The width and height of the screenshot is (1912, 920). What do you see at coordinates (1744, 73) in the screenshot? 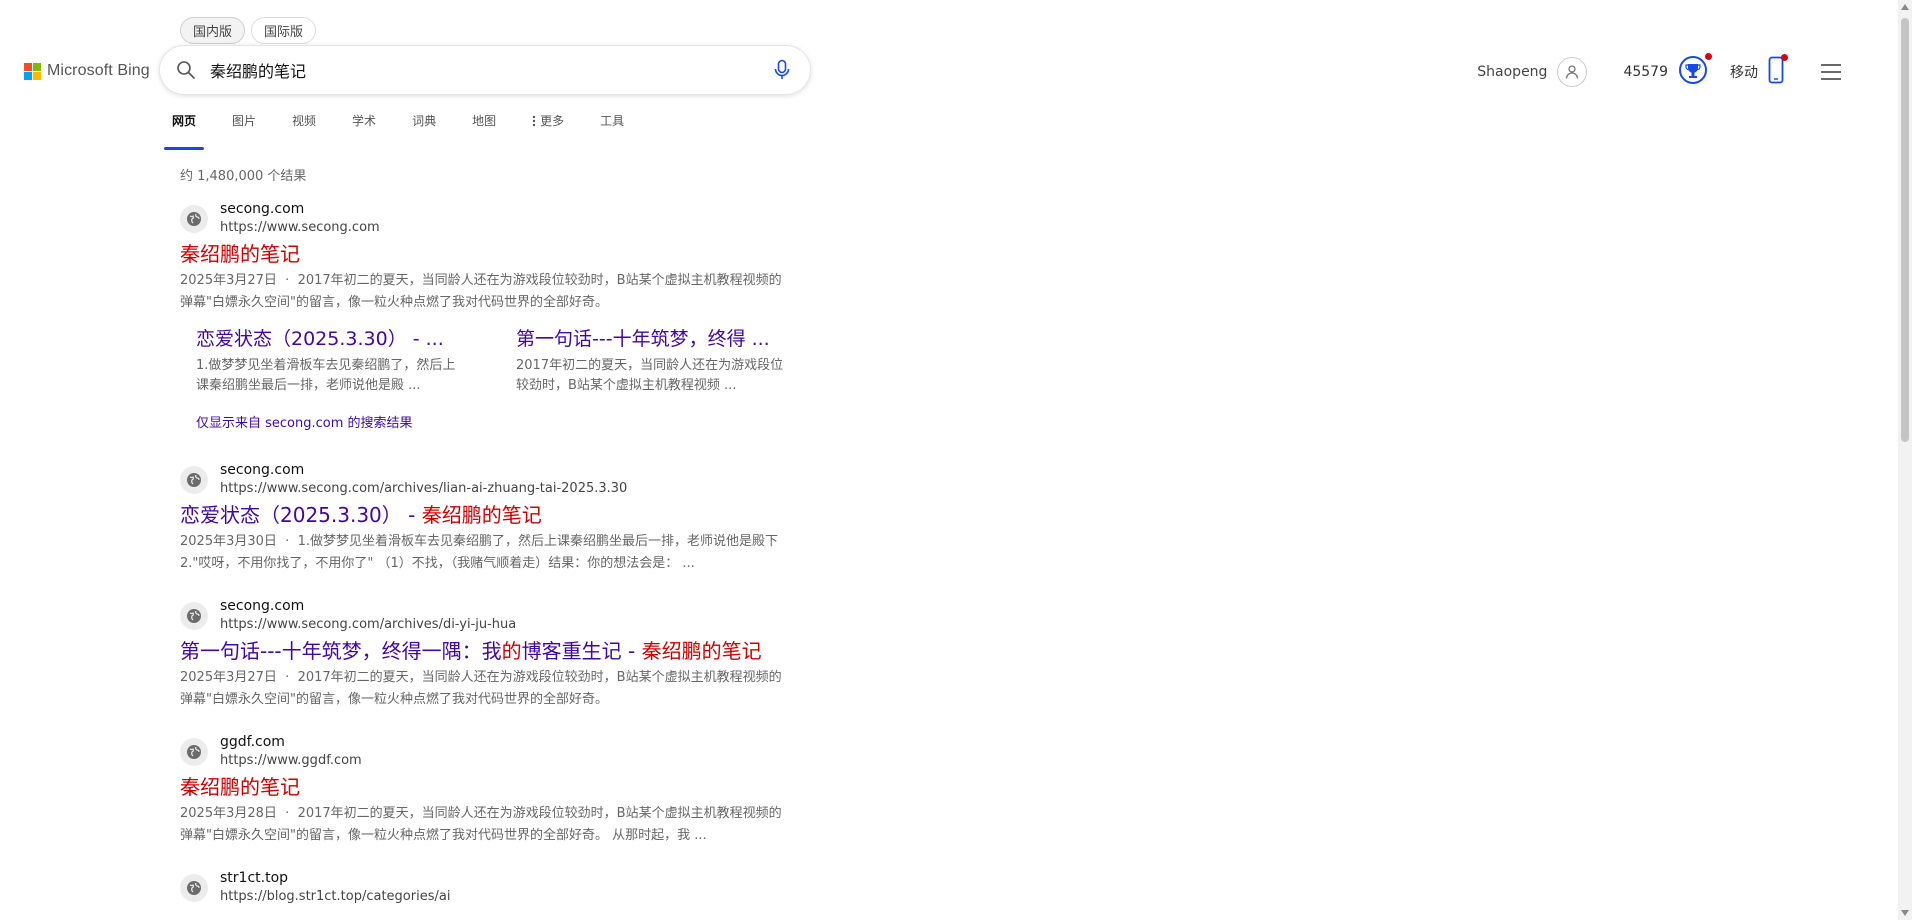
I see `mobile-label: 移动` at bounding box center [1744, 73].